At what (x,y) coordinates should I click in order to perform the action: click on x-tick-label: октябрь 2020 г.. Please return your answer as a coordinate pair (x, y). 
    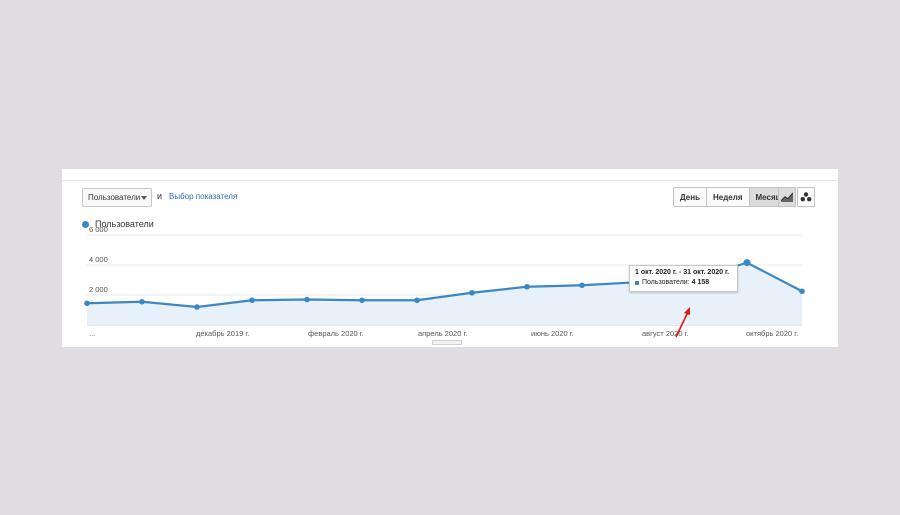
    Looking at the image, I should click on (772, 333).